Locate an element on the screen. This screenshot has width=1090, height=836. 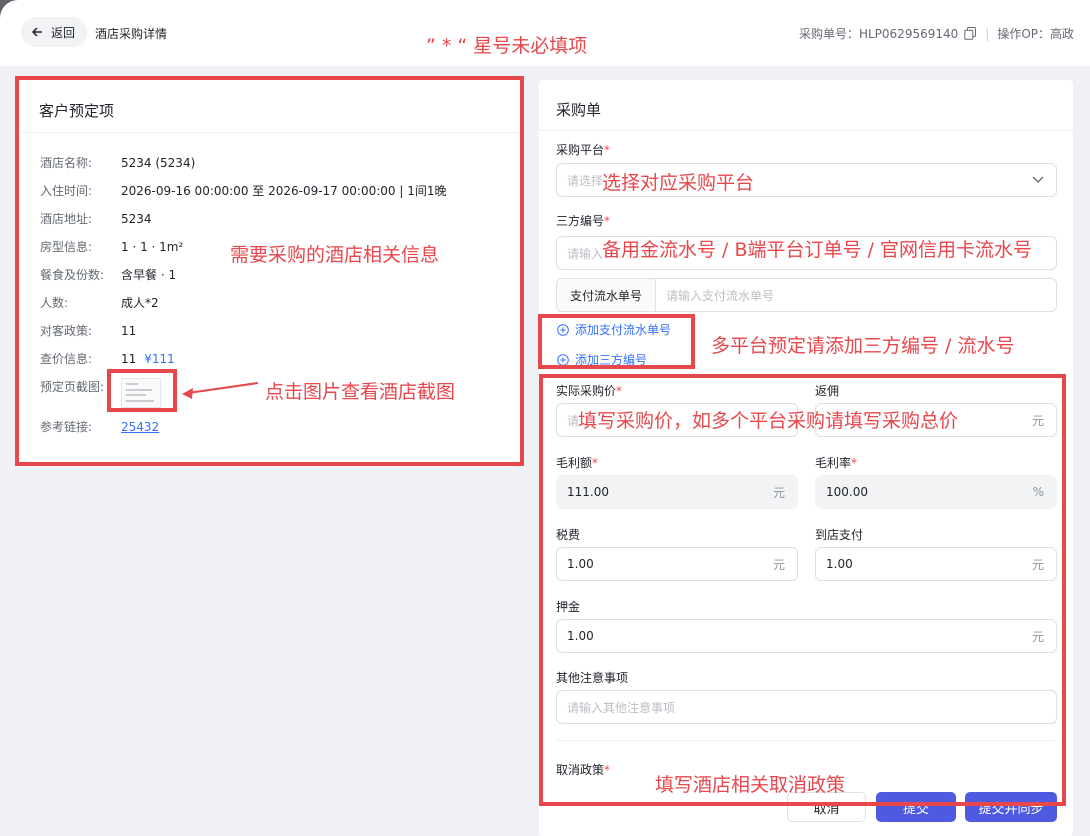
pay-serial-prefix: 支付流水单号 is located at coordinates (607, 295).